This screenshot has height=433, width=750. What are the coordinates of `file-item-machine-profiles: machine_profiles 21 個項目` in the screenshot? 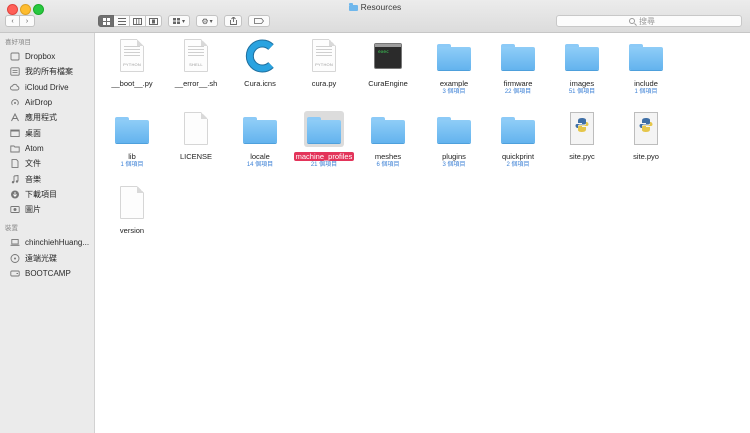 It's located at (324, 140).